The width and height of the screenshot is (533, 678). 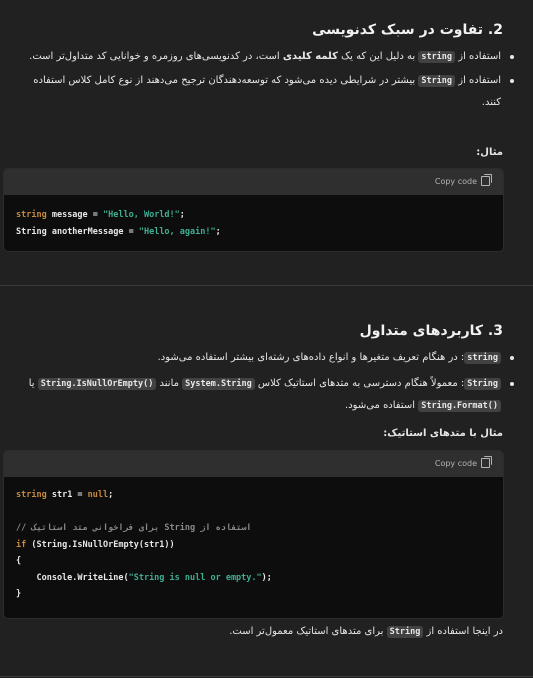 What do you see at coordinates (464, 631) in the screenshot?
I see `text: در اینجا استفاده از` at bounding box center [464, 631].